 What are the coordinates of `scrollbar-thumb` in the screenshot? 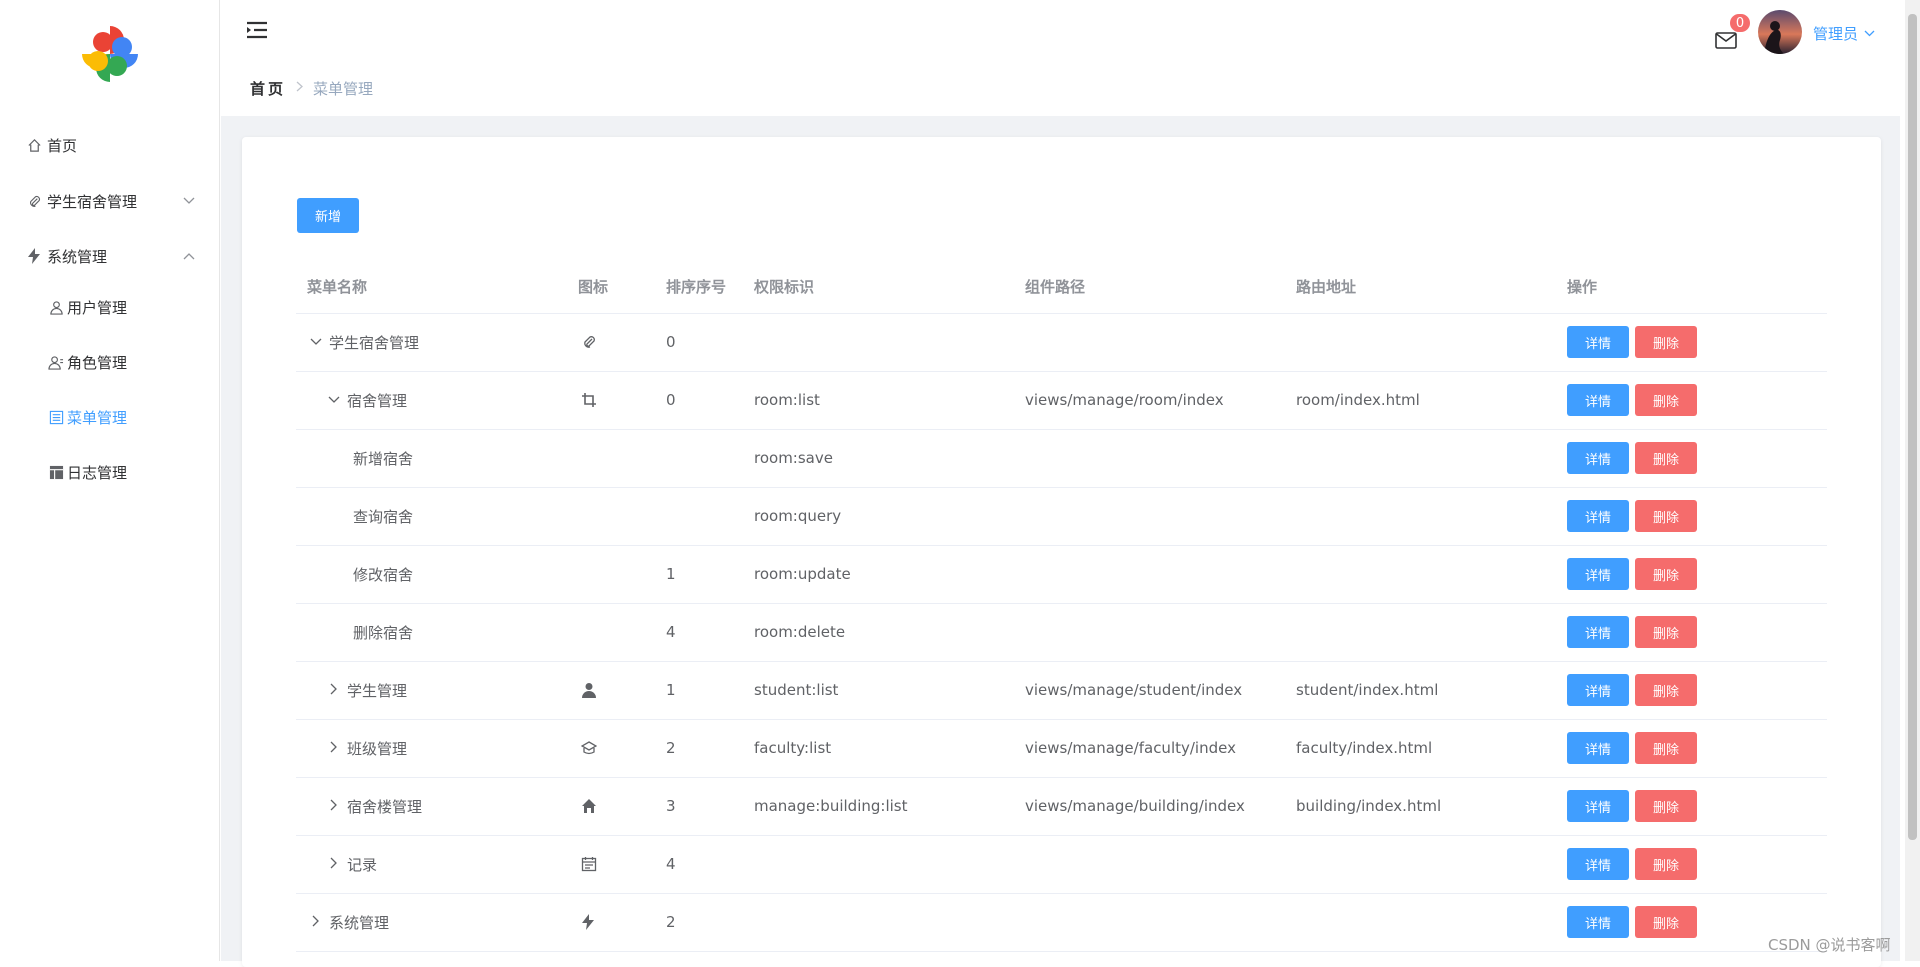 It's located at (1912, 427).